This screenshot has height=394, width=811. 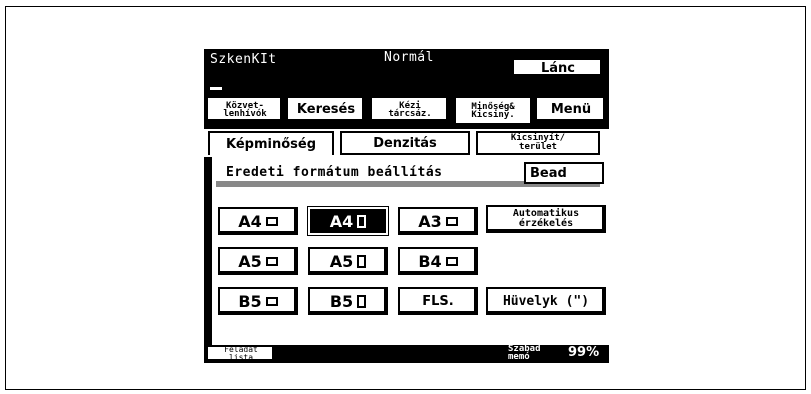 I want to click on free-memory-label: Szabad memó, so click(x=524, y=353).